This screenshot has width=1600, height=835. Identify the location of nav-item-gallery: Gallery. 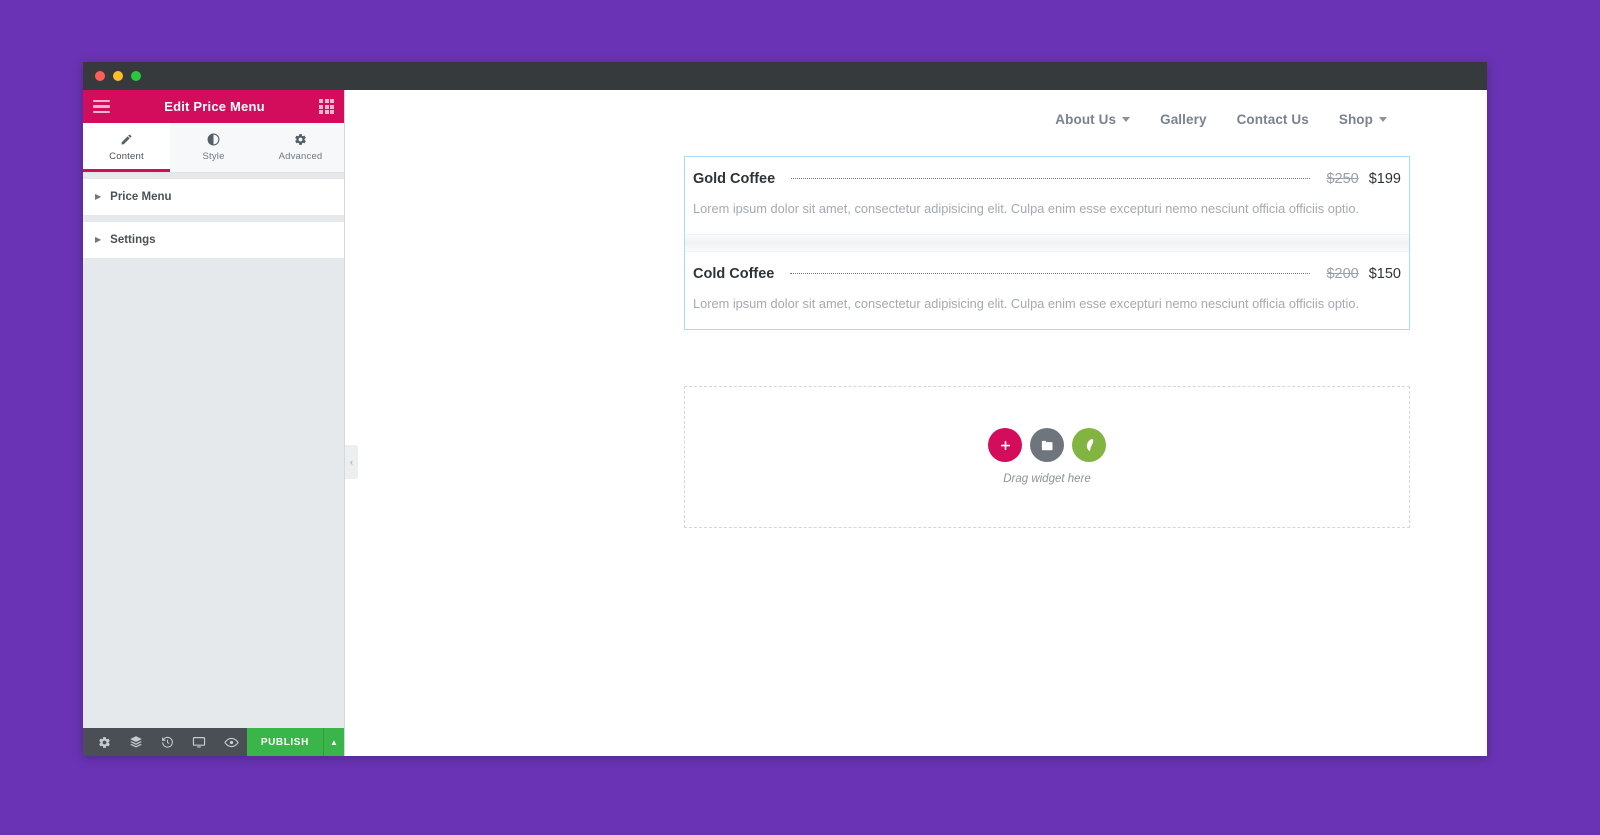
(1183, 119).